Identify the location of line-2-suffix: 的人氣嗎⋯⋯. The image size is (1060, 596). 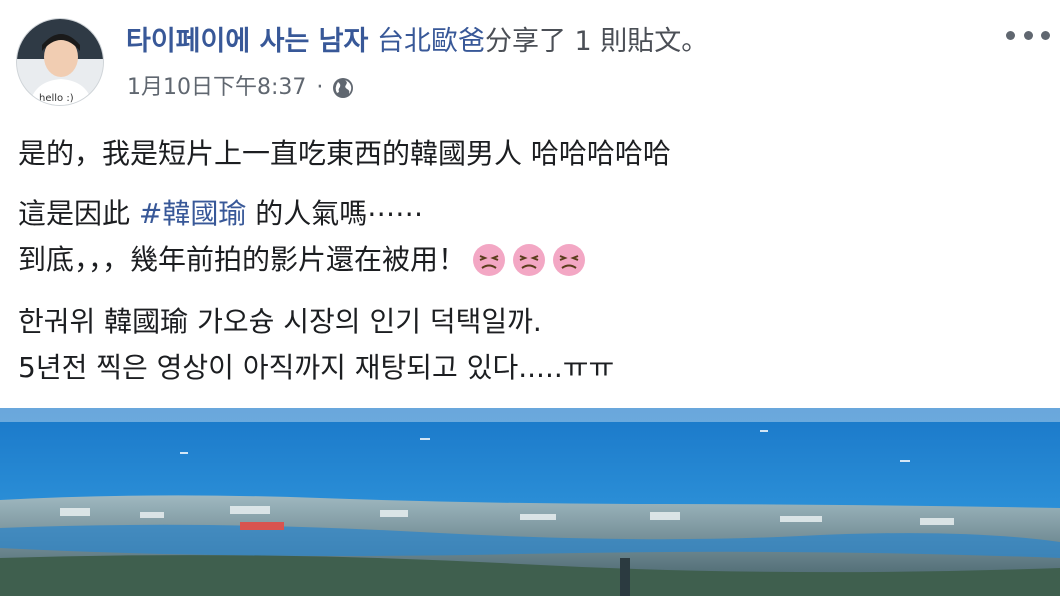
(335, 213).